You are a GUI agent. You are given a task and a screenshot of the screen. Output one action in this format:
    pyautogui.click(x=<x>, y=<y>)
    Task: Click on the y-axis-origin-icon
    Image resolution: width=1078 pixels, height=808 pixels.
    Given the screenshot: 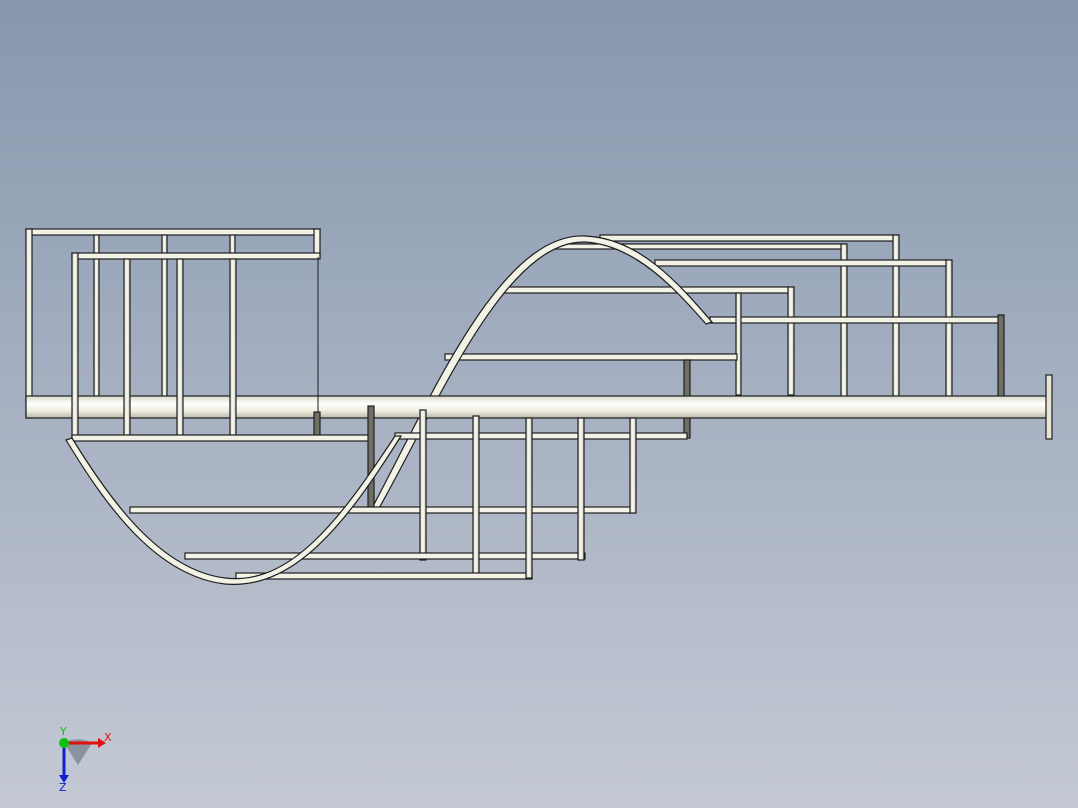 What is the action you would take?
    pyautogui.click(x=64, y=743)
    